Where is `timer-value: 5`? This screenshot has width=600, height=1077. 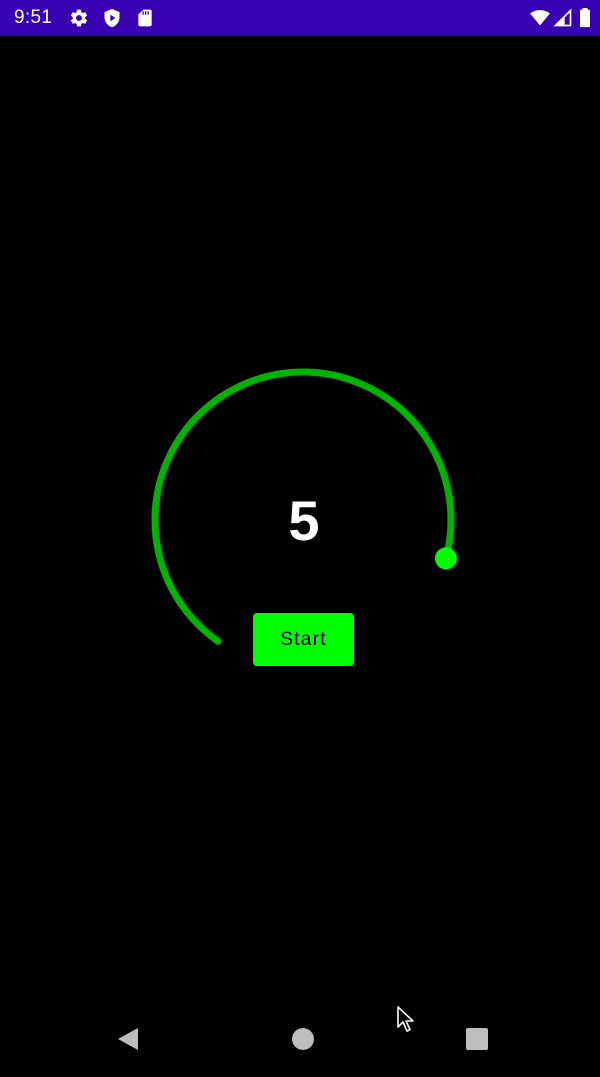
timer-value: 5 is located at coordinates (304, 520).